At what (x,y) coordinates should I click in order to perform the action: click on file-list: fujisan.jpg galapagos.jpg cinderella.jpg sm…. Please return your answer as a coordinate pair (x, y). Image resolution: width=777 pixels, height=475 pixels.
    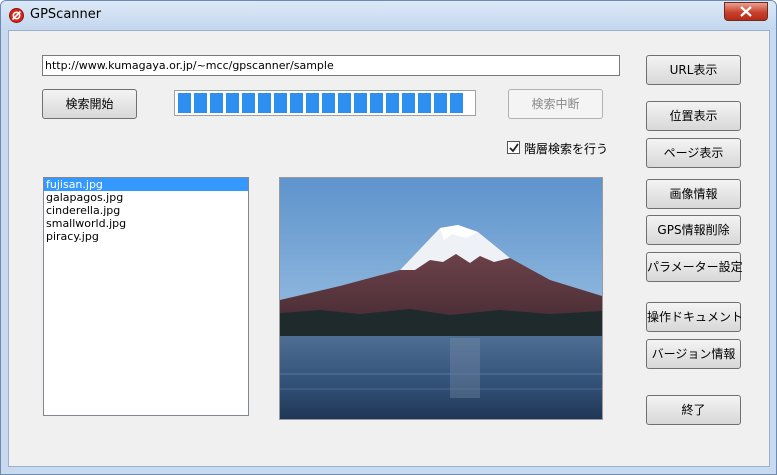
    Looking at the image, I should click on (146, 296).